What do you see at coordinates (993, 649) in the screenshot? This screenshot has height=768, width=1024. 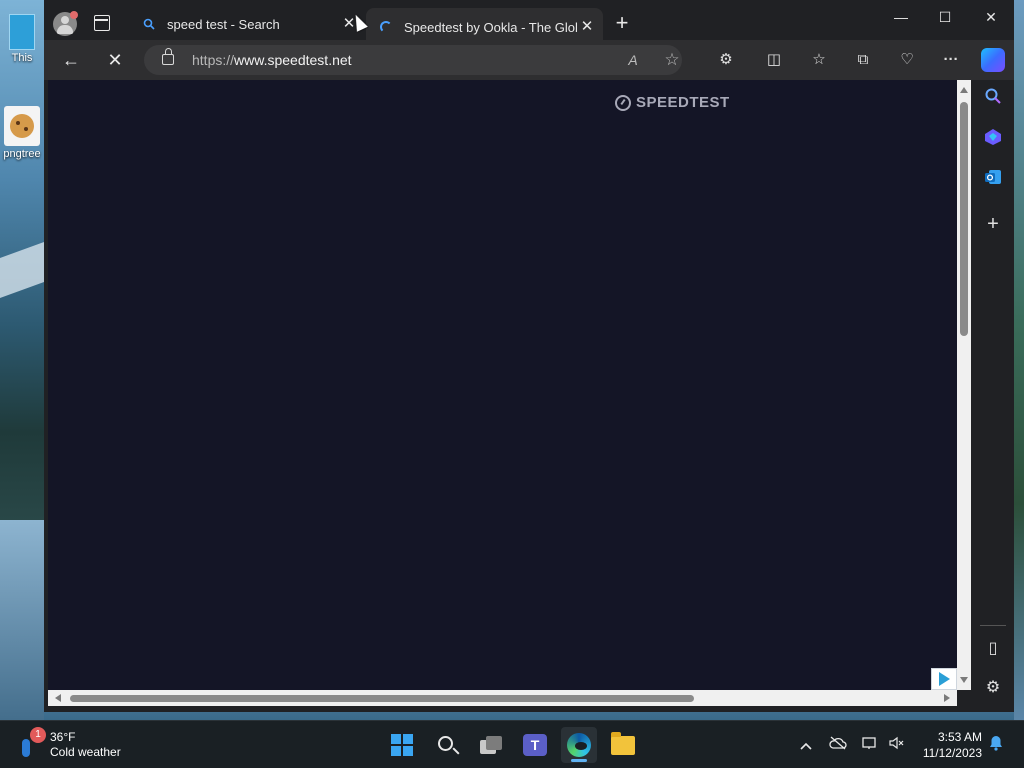 I see `hide-sidebar-icon: ▯` at bounding box center [993, 649].